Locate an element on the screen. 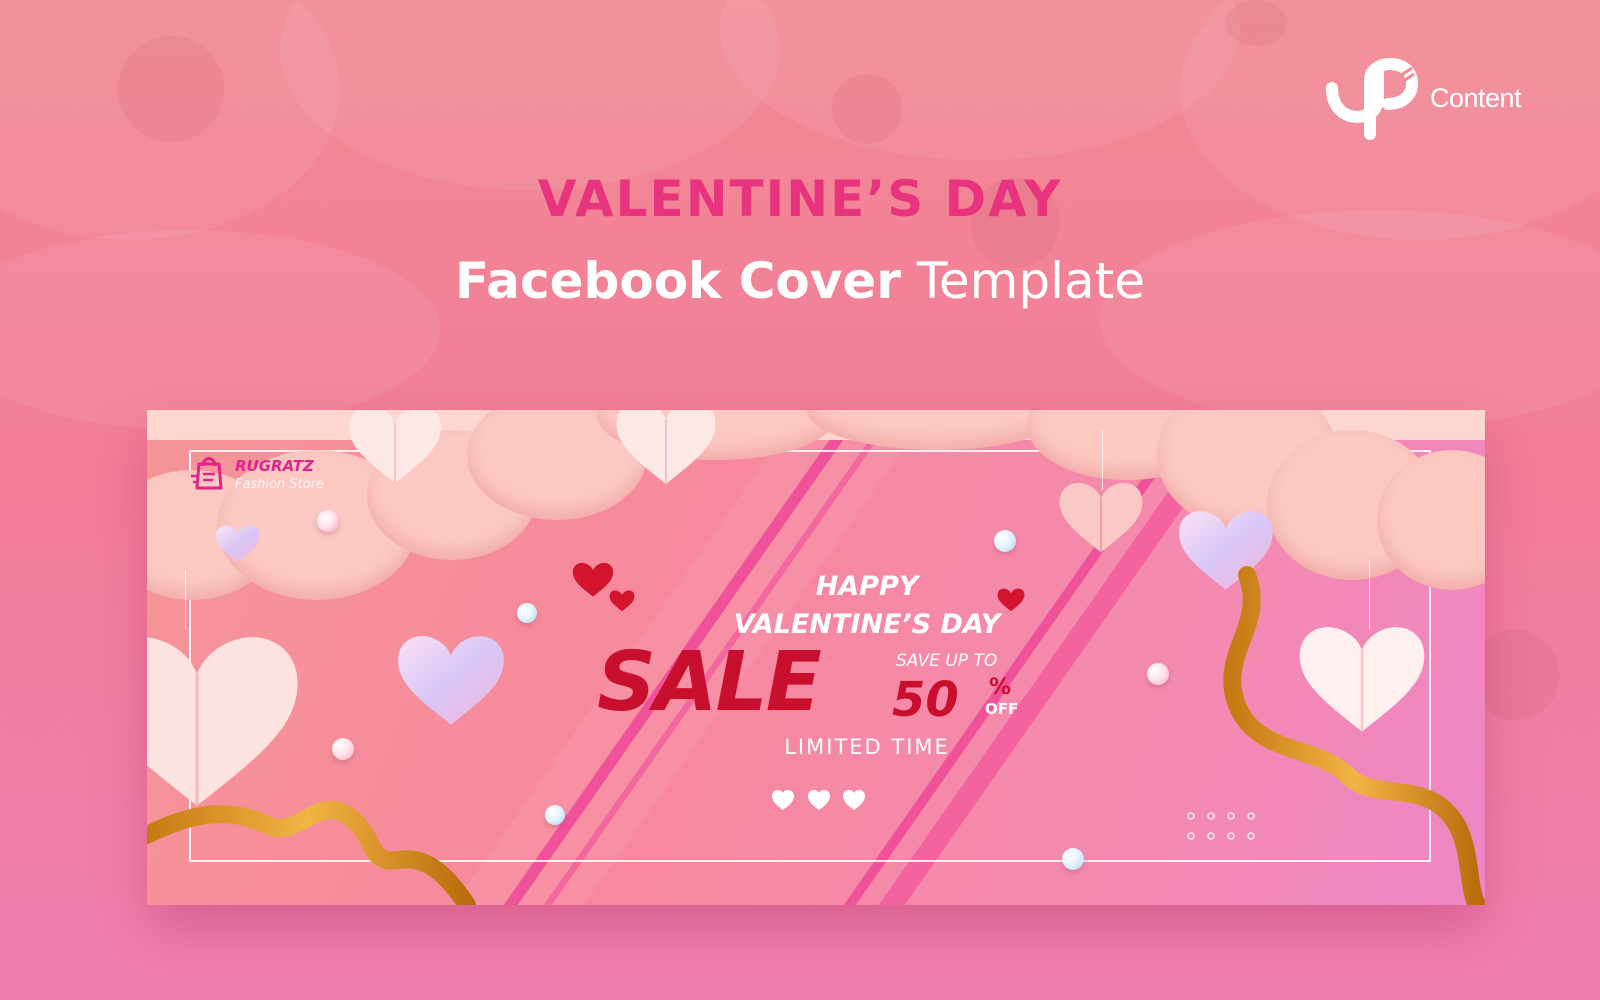 This screenshot has width=1600, height=1000. store-name: RUGRATZ is located at coordinates (274, 466).